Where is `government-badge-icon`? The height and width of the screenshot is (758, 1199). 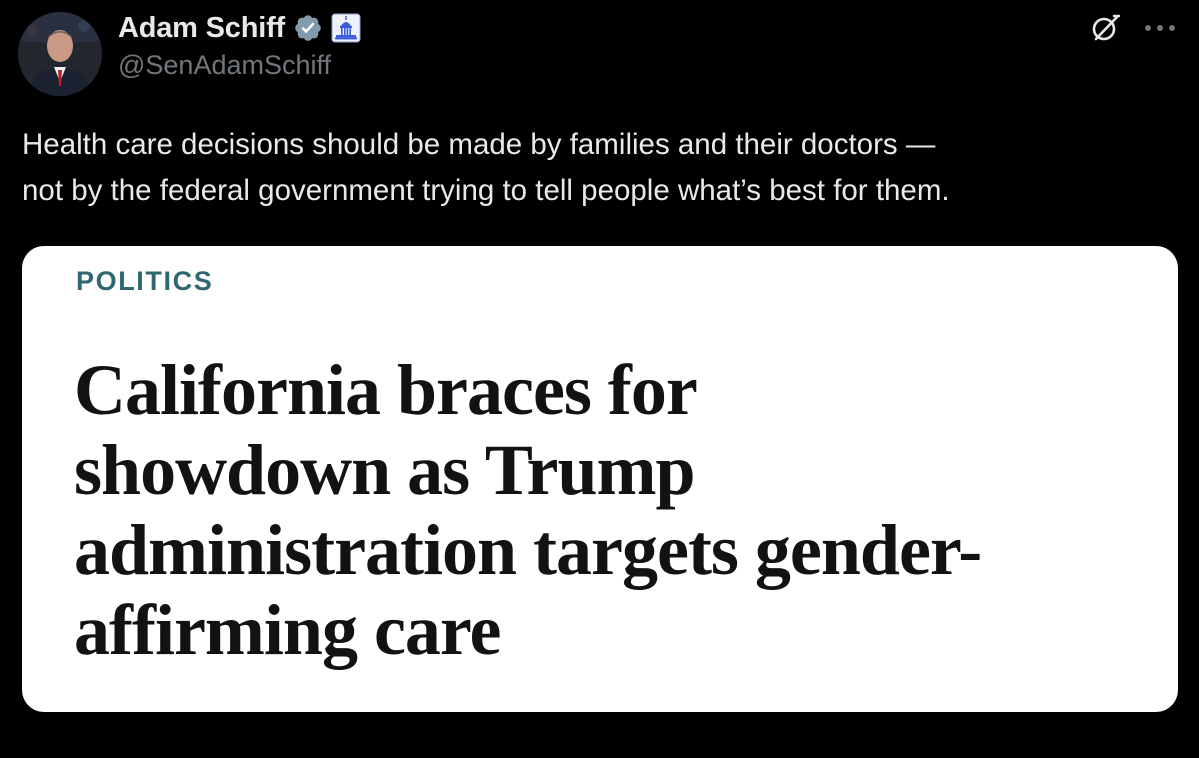
government-badge-icon is located at coordinates (346, 28).